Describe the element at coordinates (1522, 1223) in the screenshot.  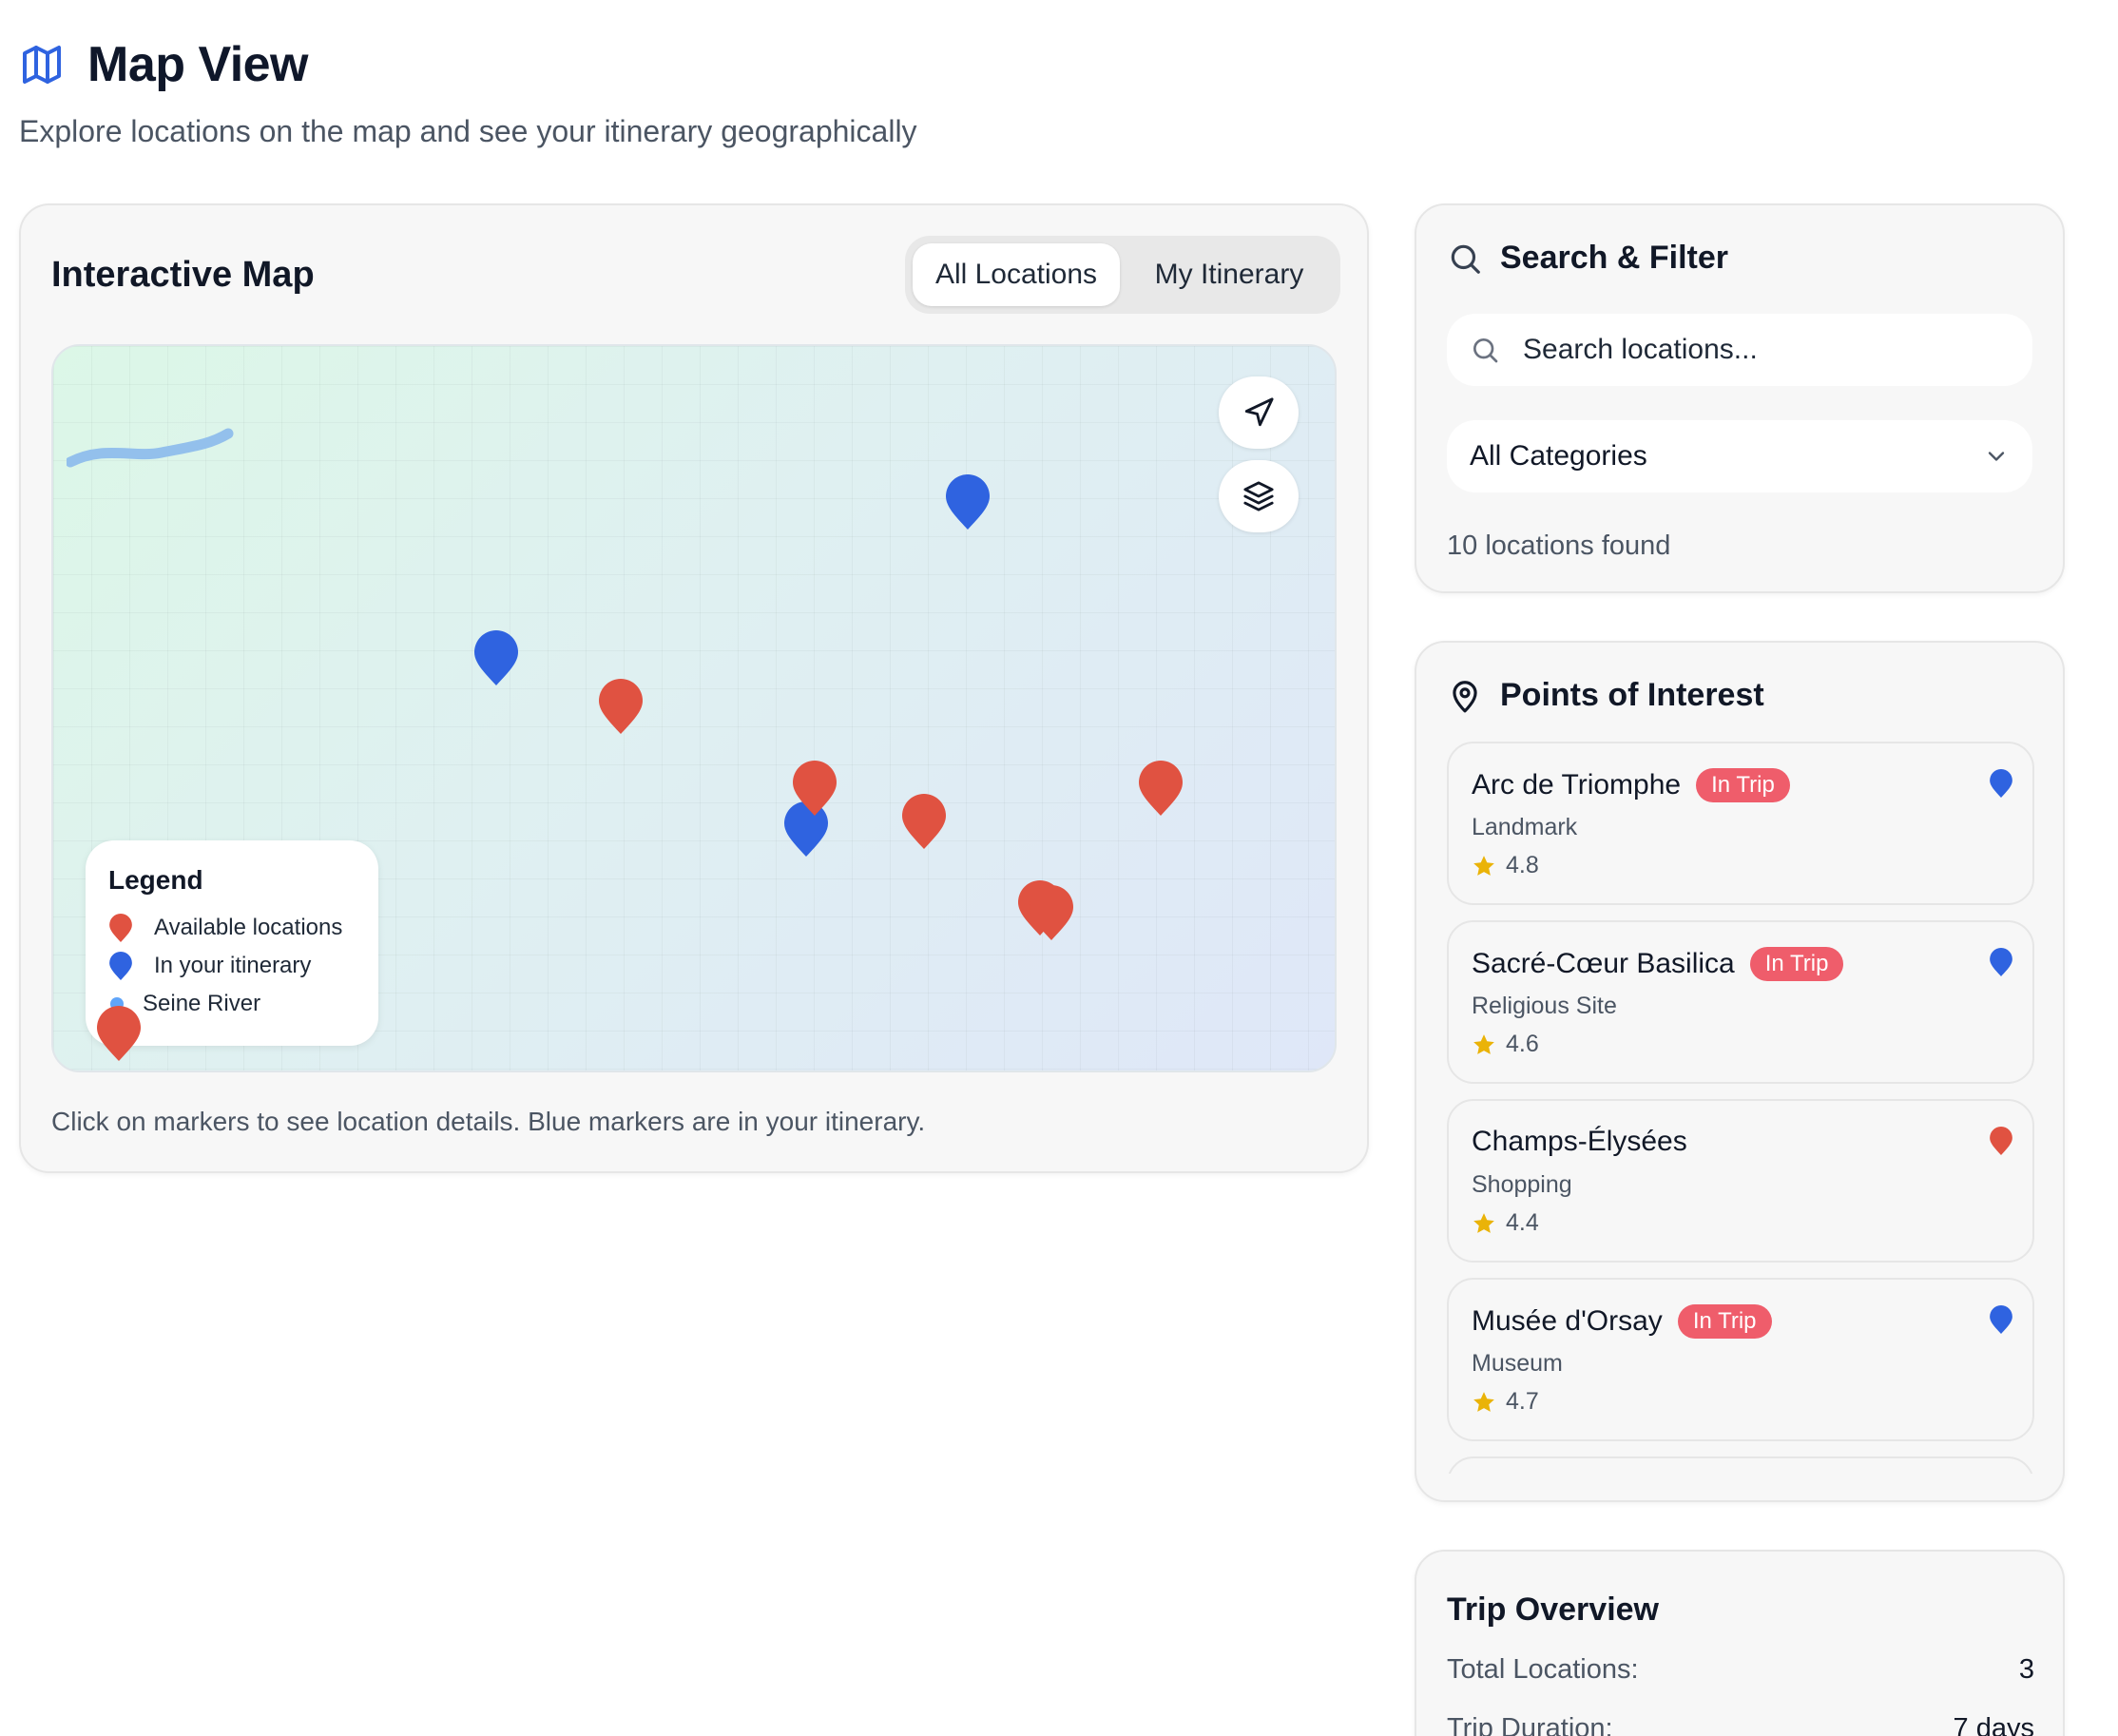
I see `poi-rating-value: 4.4` at that location.